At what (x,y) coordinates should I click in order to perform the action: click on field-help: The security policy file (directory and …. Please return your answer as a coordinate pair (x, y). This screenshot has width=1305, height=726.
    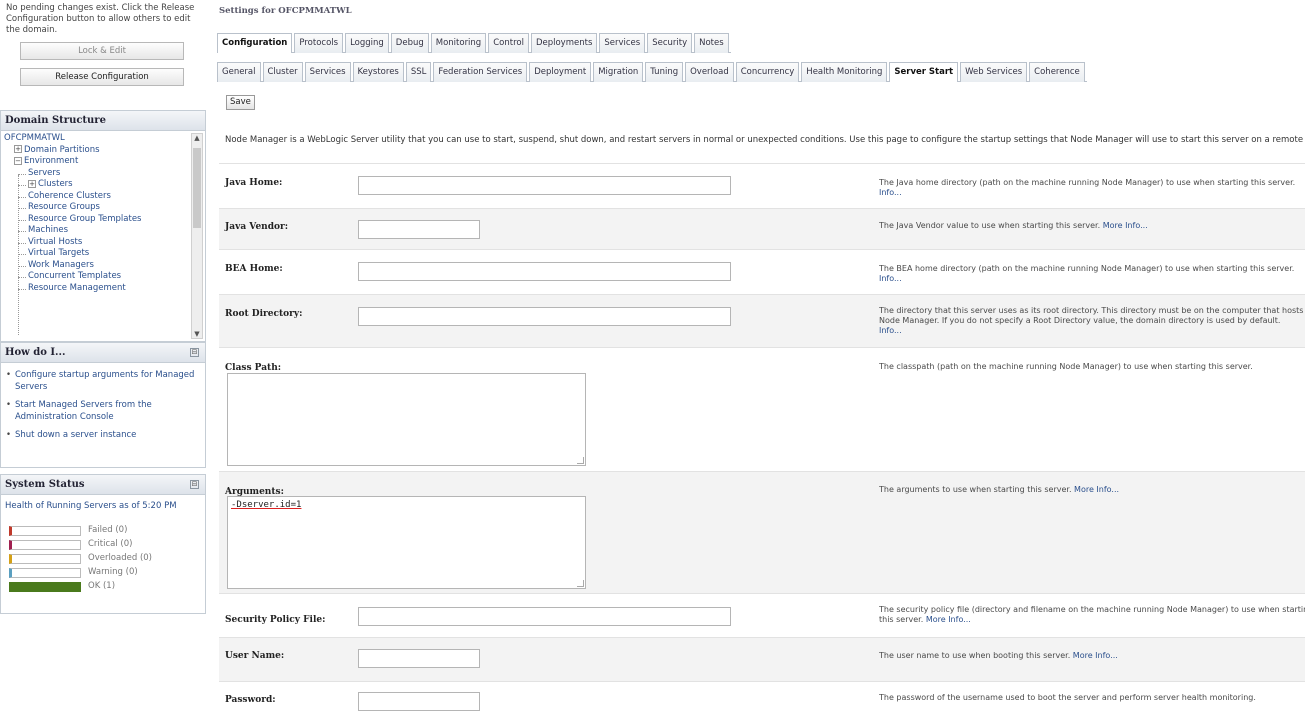
    Looking at the image, I should click on (1092, 615).